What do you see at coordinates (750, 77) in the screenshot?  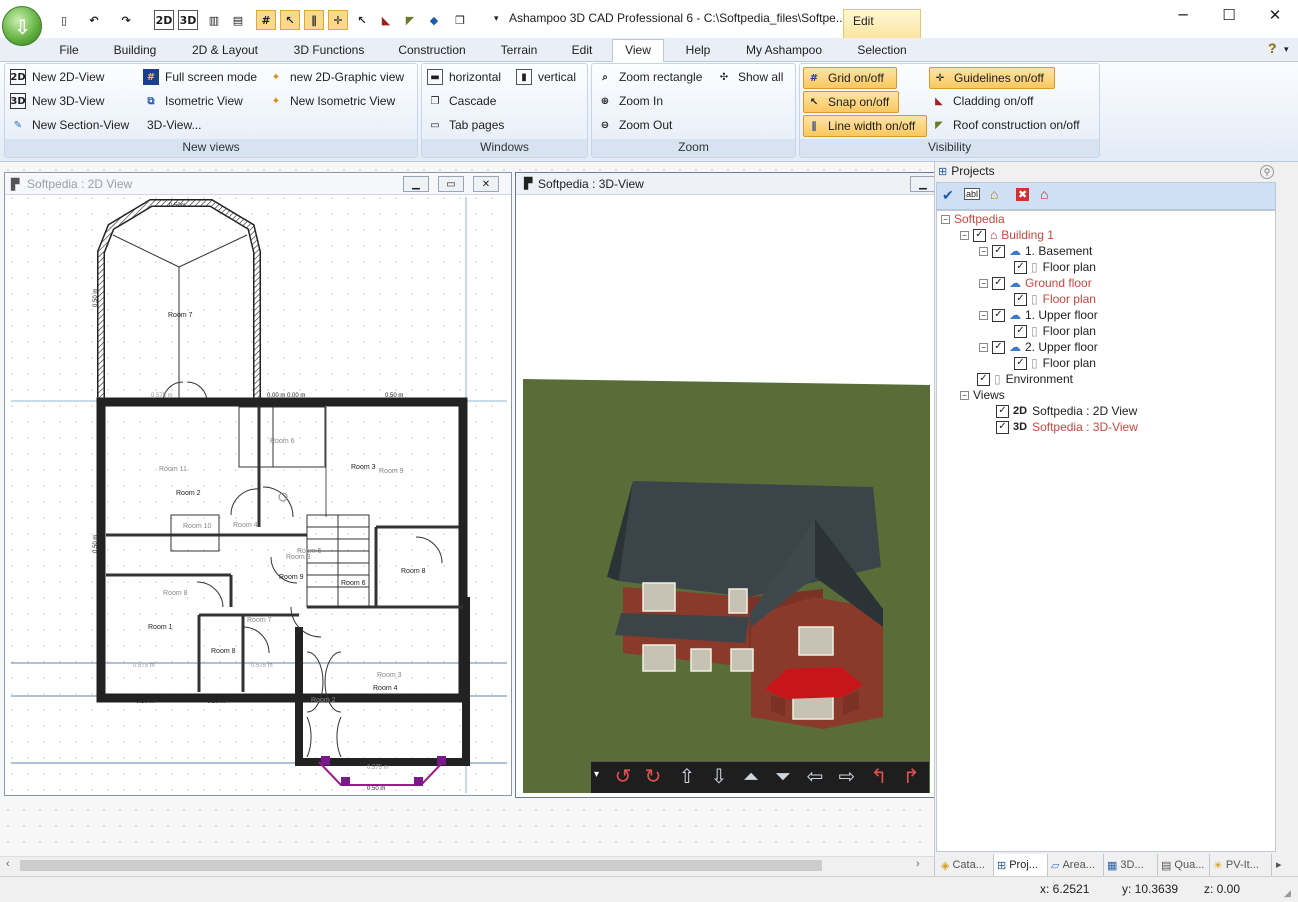 I see `show-all-button: ✣ Show all` at bounding box center [750, 77].